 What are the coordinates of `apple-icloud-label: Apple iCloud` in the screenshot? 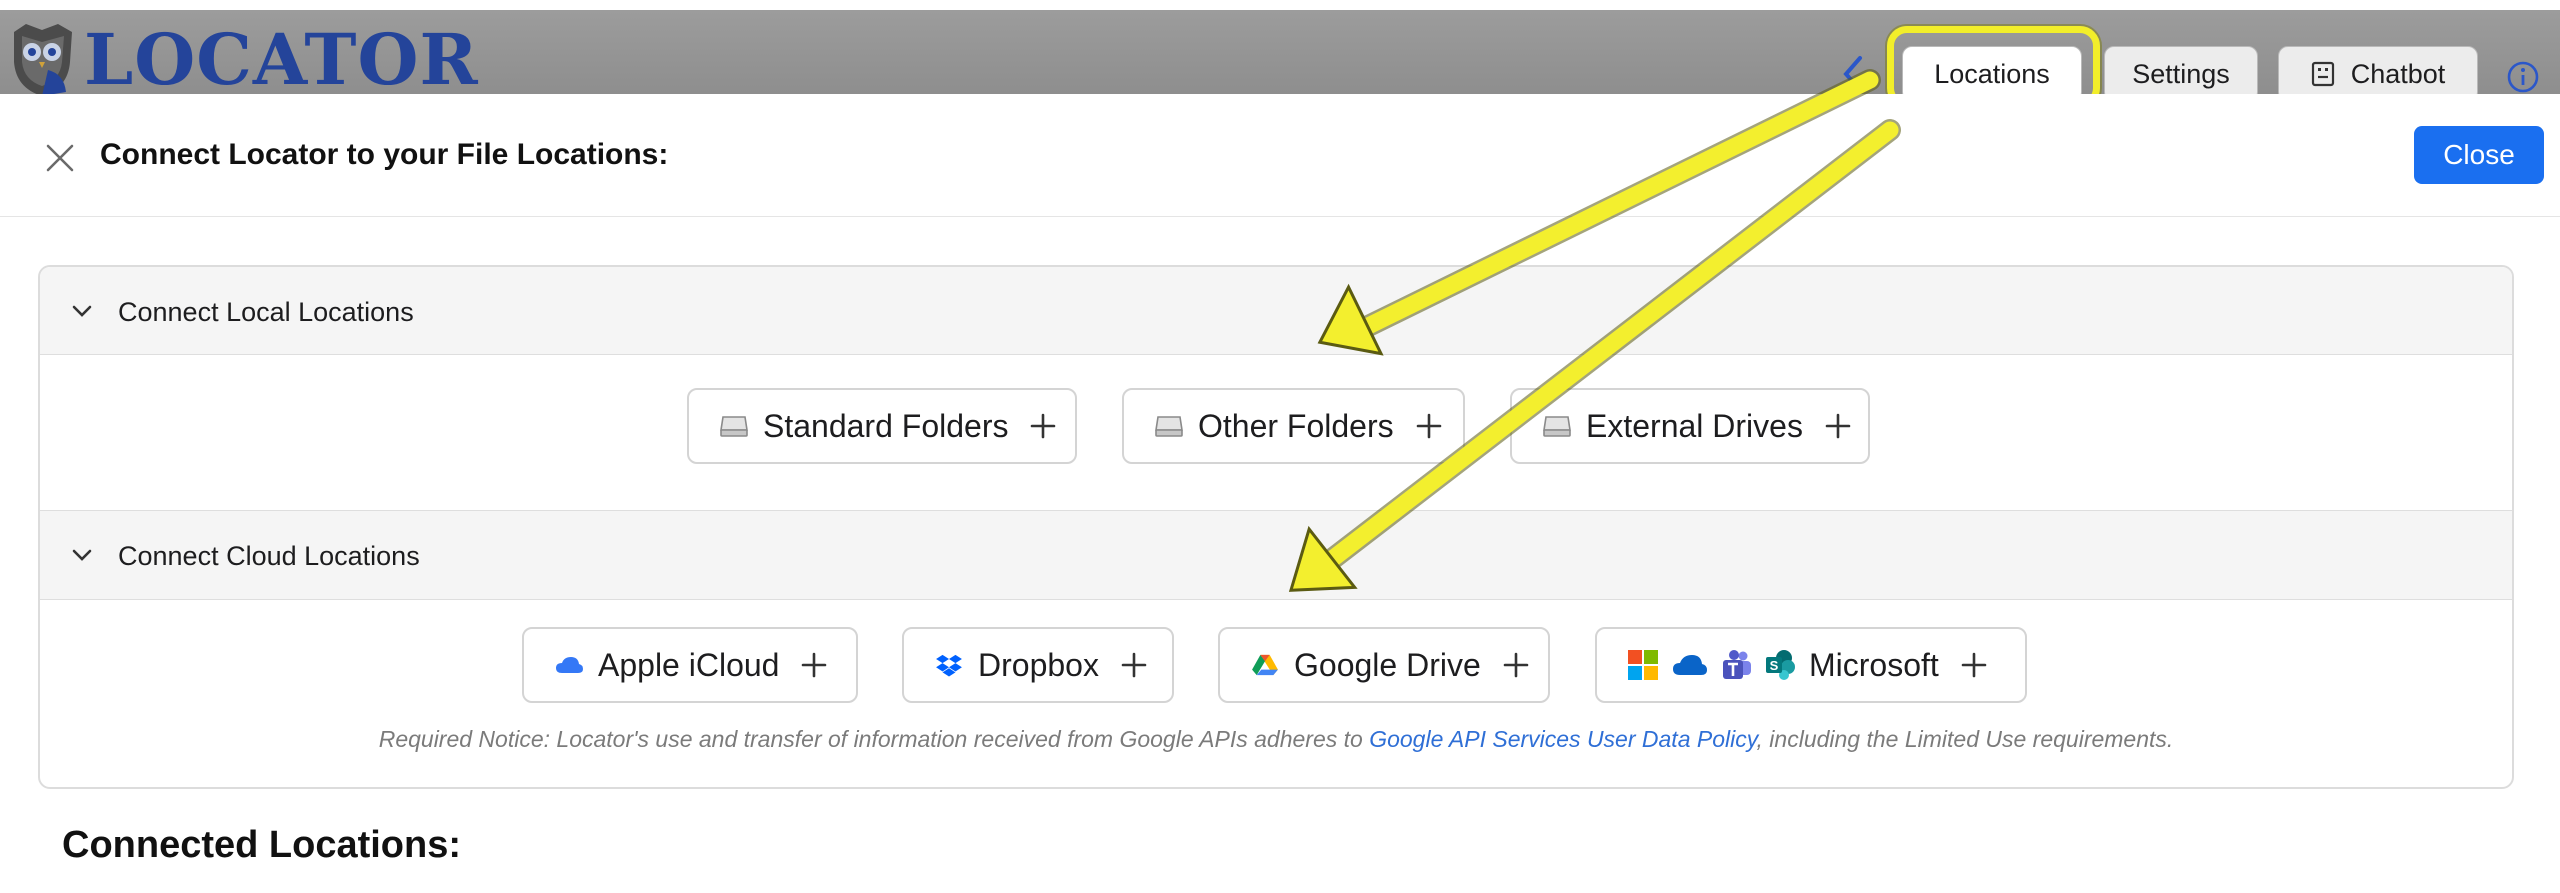 It's located at (689, 664).